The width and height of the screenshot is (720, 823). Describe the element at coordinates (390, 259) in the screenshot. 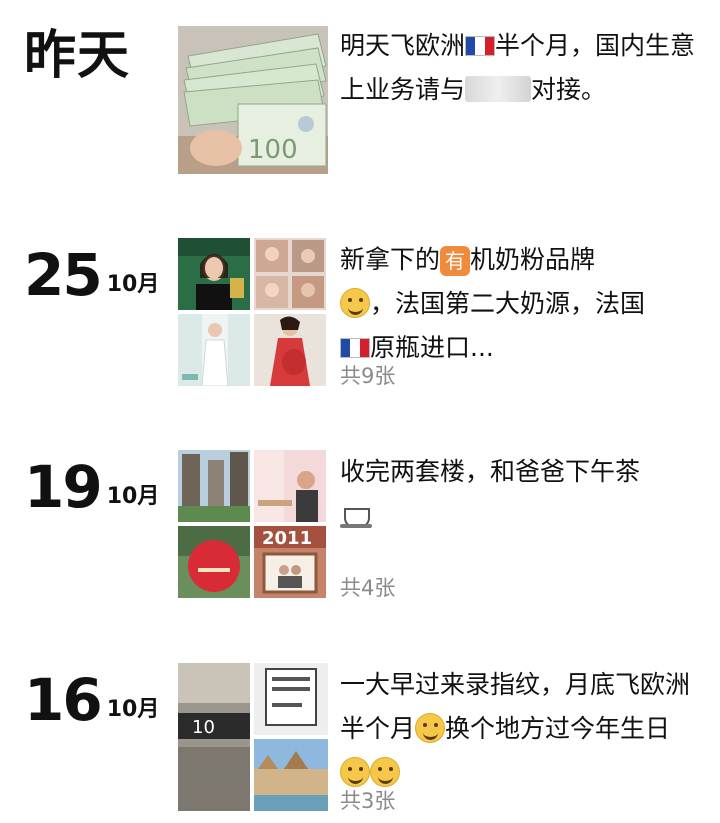

I see `post-text-part: 新拿下的` at that location.